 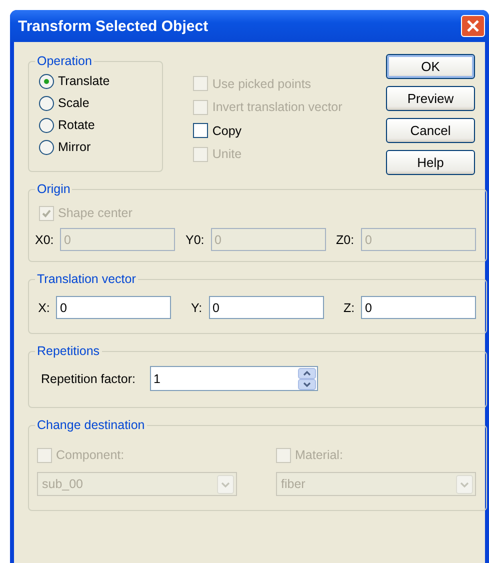 I want to click on dialog-button: Cancel, so click(x=430, y=130).